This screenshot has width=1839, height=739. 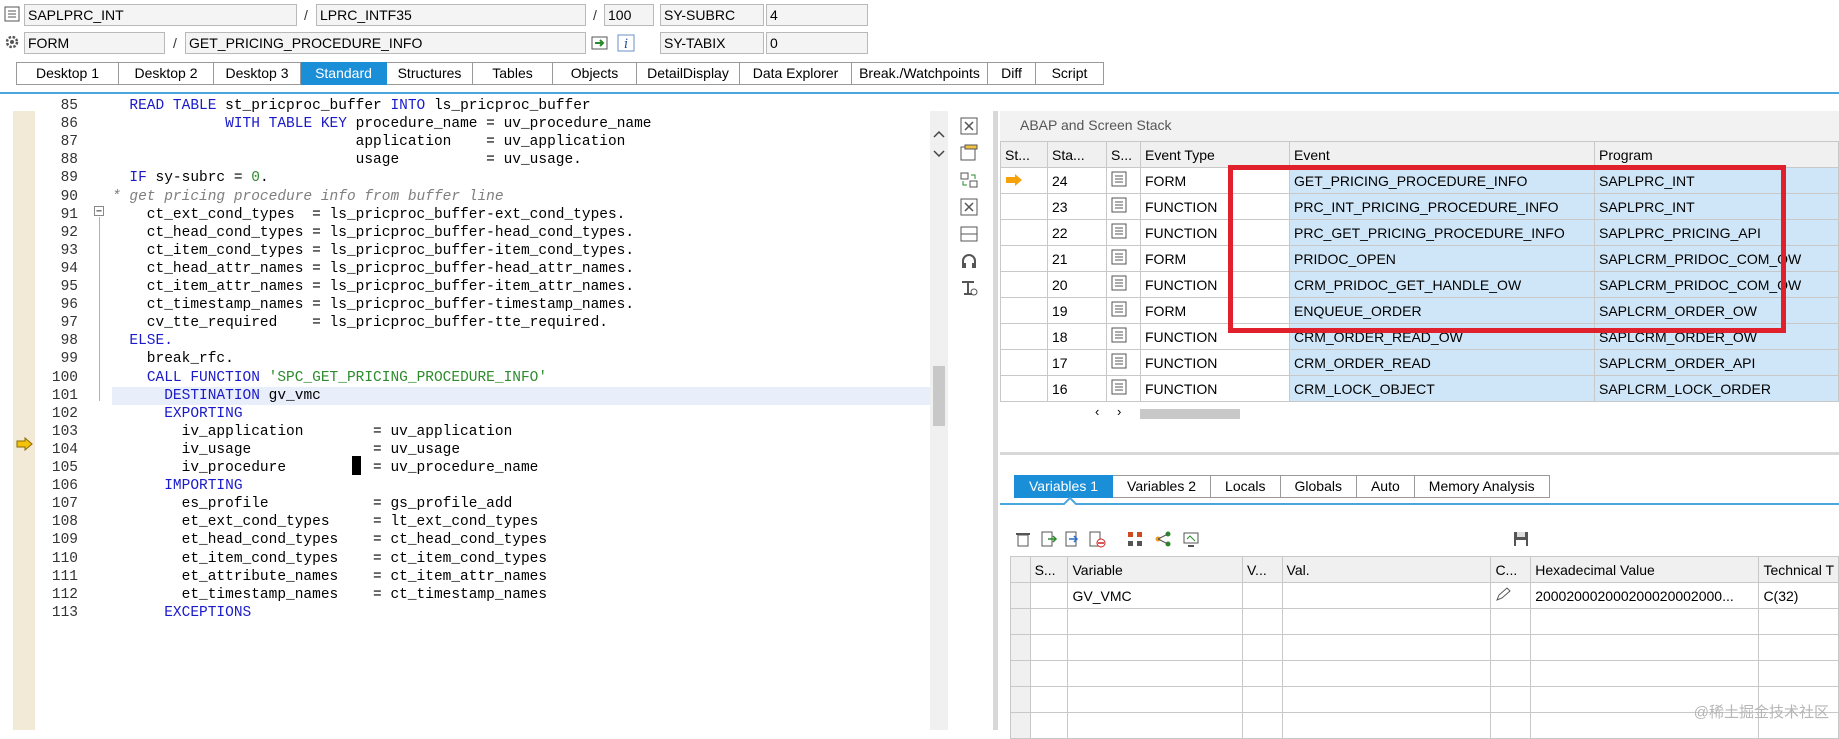 I want to click on stack-event: CRM_LOCK_OBJECT, so click(x=1442, y=388).